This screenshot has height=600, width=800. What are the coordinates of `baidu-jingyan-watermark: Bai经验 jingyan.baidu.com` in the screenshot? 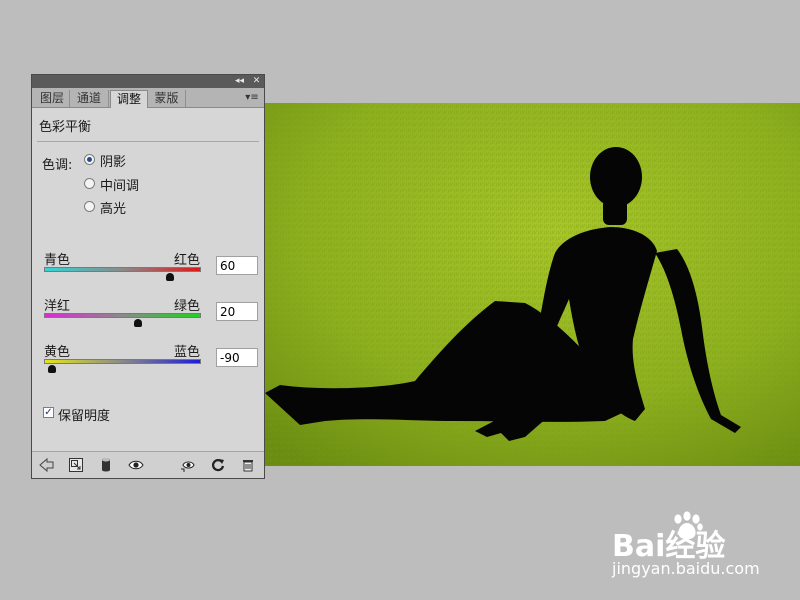 It's located at (692, 548).